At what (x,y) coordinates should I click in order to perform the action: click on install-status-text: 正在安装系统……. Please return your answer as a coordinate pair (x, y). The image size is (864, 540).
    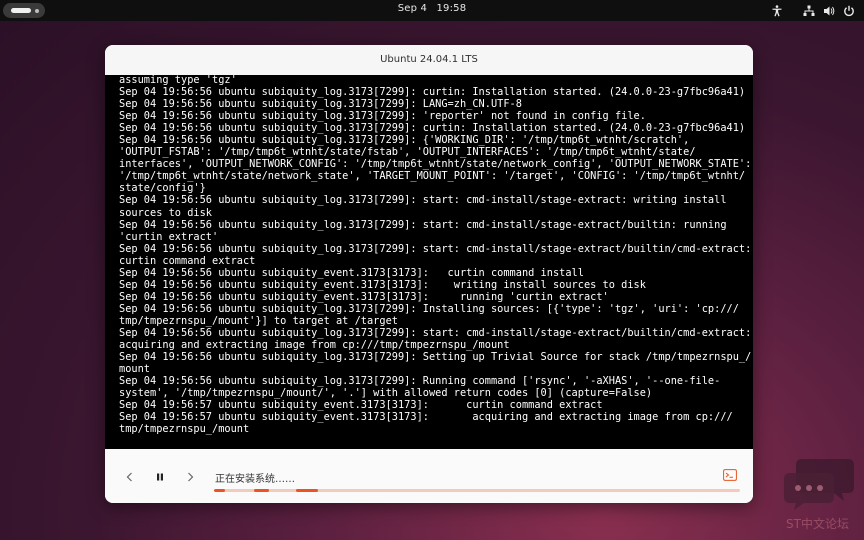
    Looking at the image, I should click on (255, 479).